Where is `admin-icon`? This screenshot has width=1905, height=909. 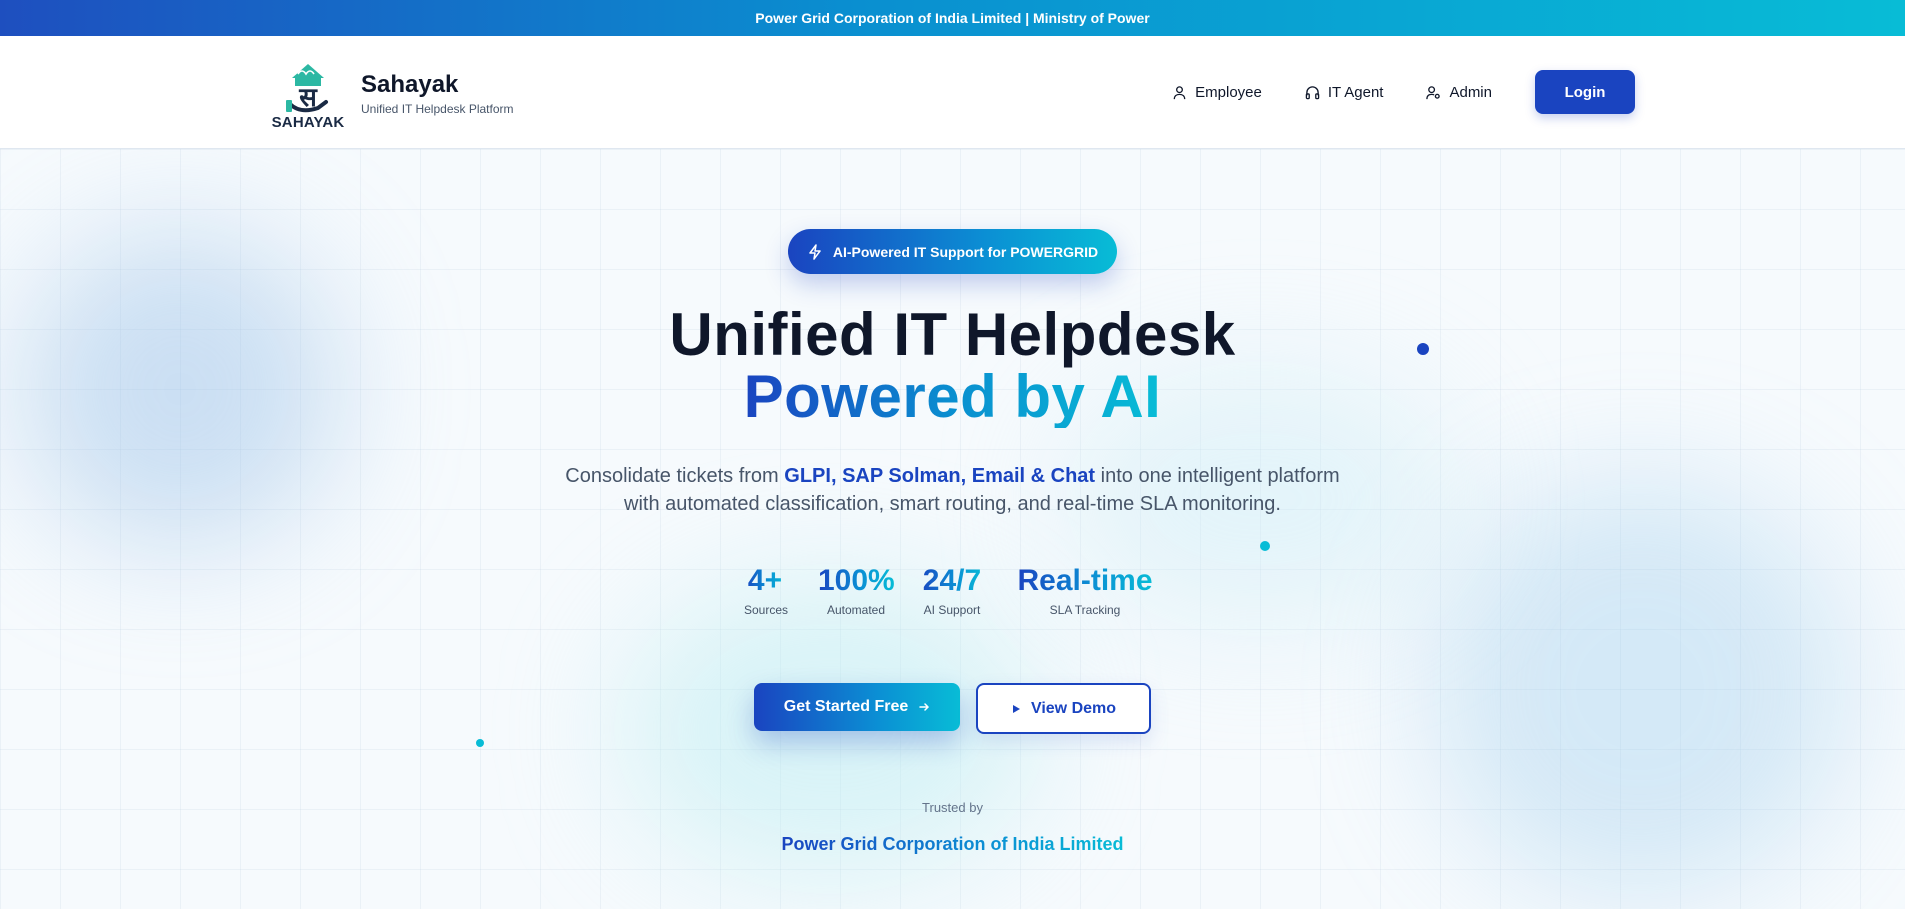
admin-icon is located at coordinates (1433, 92).